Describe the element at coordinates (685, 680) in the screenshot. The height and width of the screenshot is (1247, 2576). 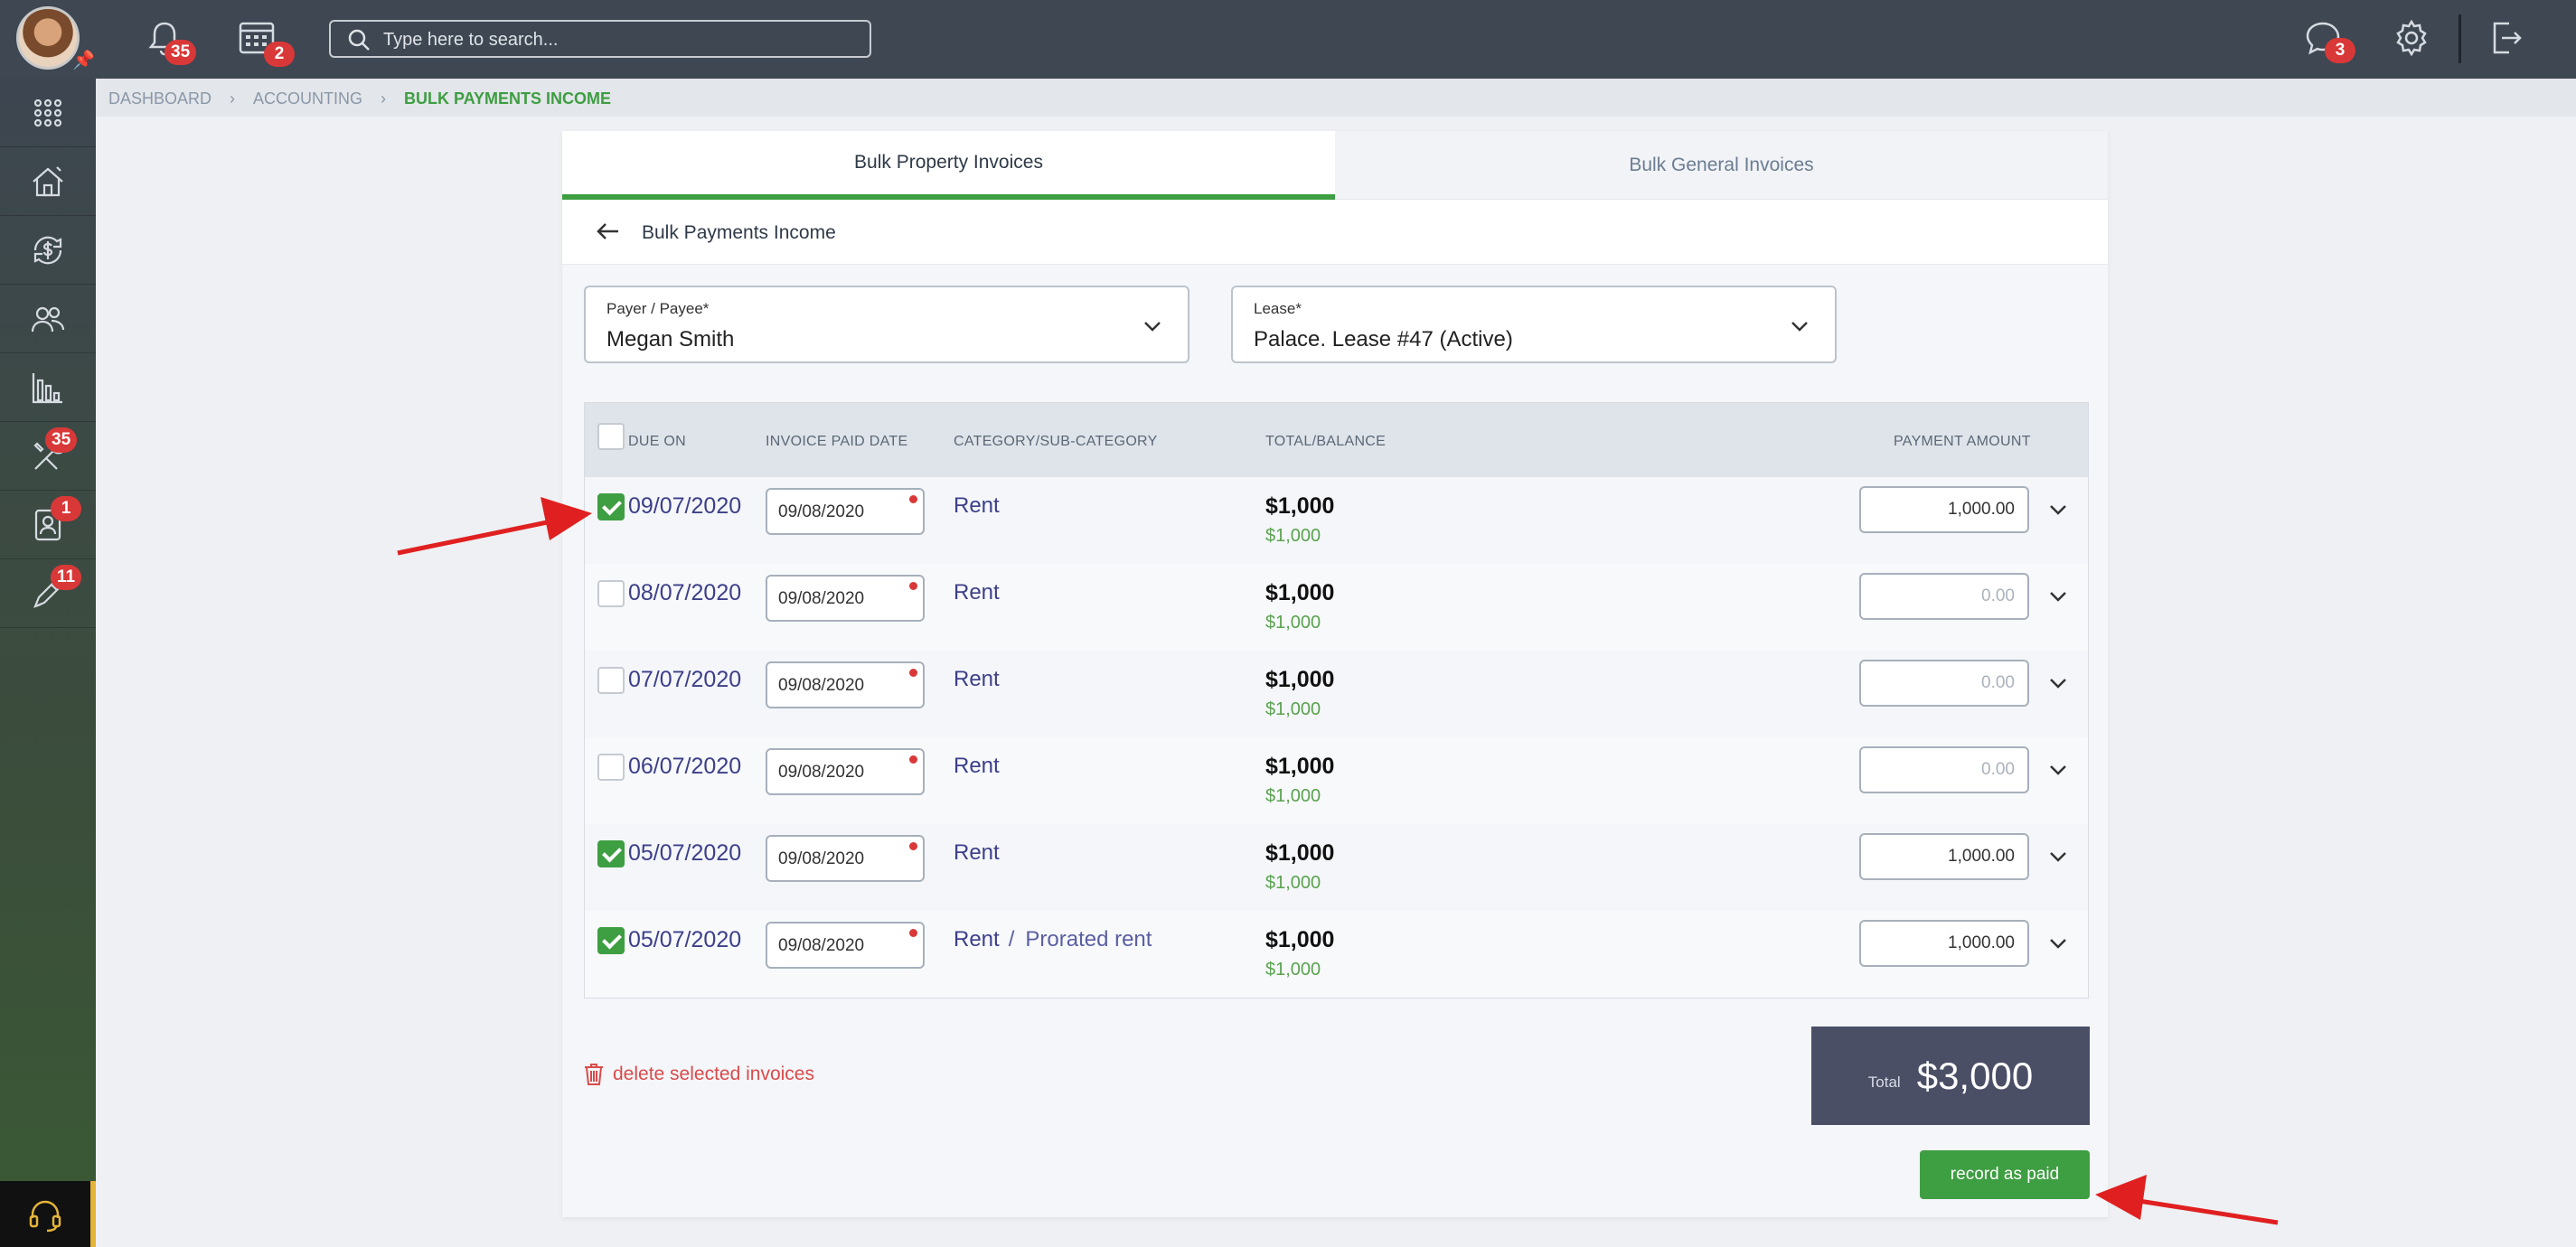
I see `due-on-date: 07/07/2020` at that location.